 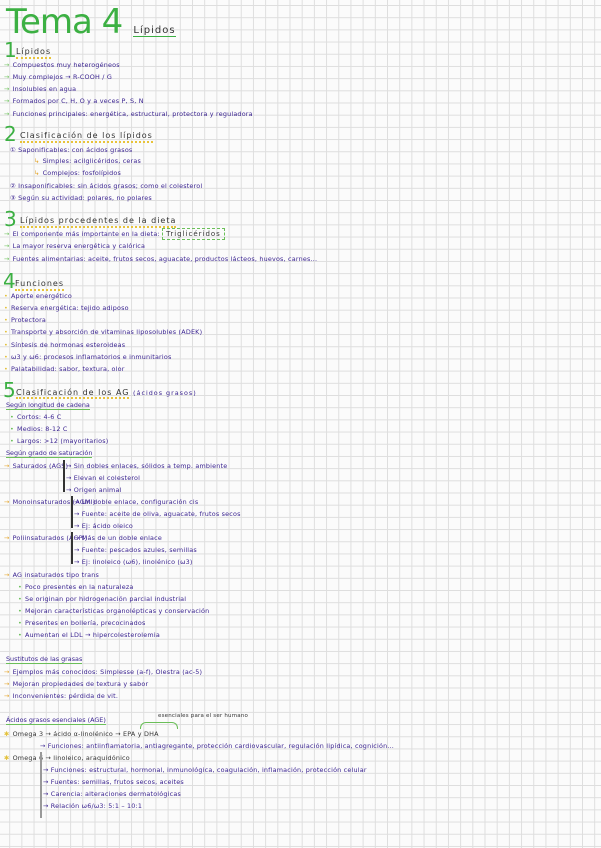 What do you see at coordinates (61, 696) in the screenshot?
I see `list-item: → Inconvenientes: pérdida de vit.` at bounding box center [61, 696].